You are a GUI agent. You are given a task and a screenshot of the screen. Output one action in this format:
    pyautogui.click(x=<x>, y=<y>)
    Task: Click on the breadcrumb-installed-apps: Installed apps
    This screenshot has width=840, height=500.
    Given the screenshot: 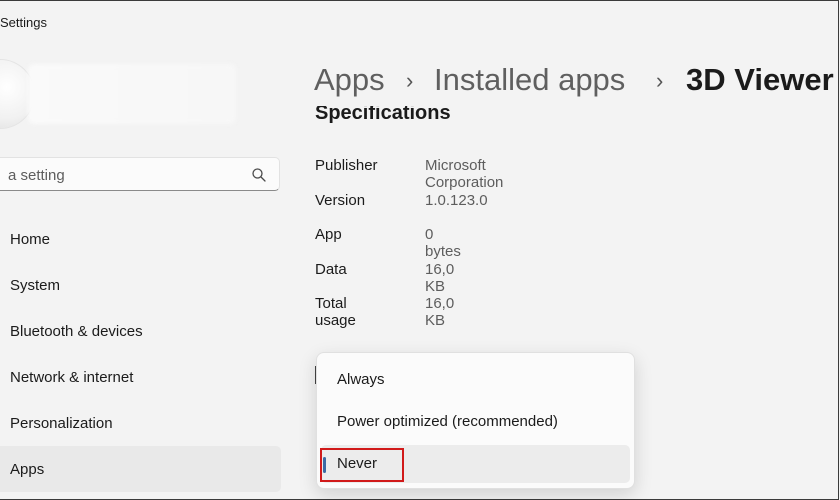 What is the action you would take?
    pyautogui.click(x=529, y=80)
    